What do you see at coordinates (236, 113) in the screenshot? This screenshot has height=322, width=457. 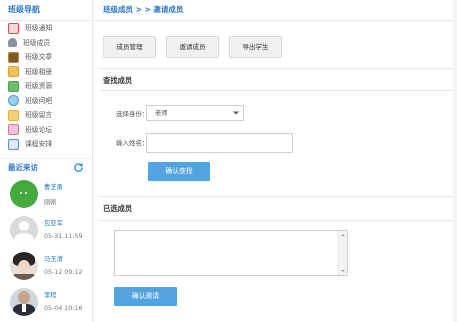 I see `chevron-down-icon` at bounding box center [236, 113].